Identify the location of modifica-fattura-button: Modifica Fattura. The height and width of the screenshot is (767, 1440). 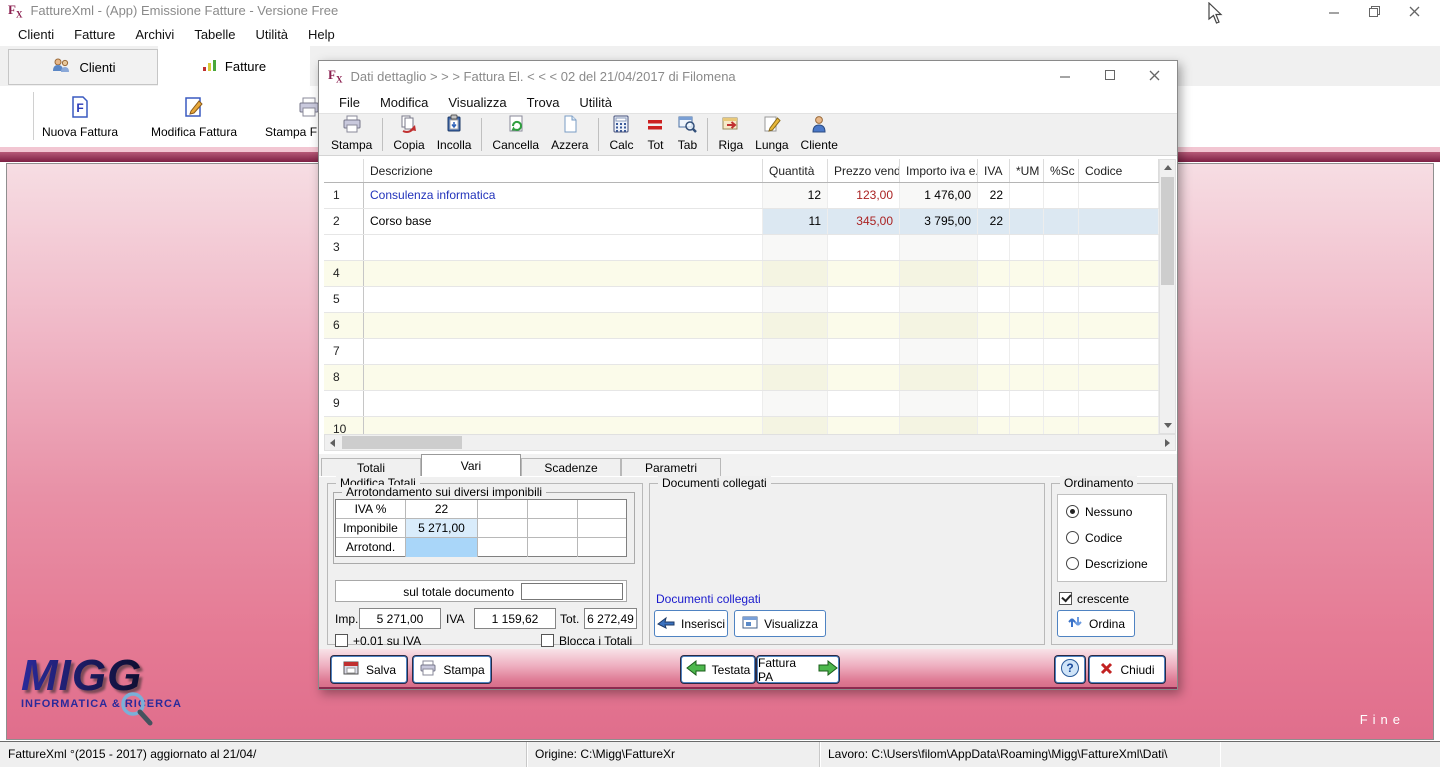
(194, 117).